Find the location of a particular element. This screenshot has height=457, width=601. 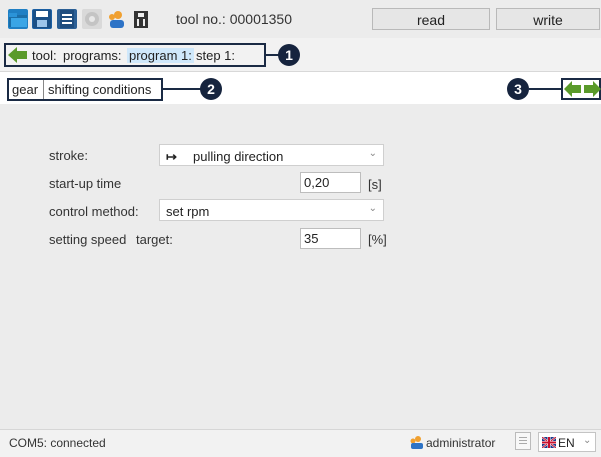

stroke-label: stroke: is located at coordinates (69, 155).